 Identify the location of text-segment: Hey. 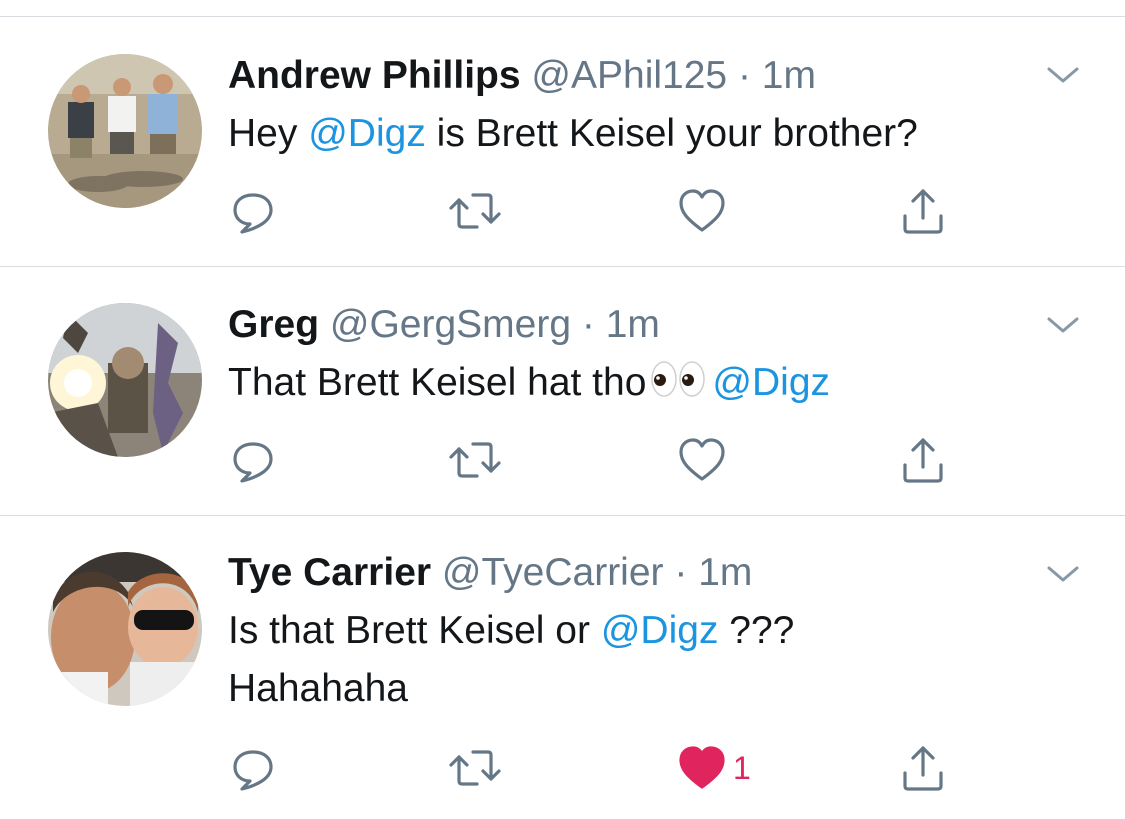
(268, 133).